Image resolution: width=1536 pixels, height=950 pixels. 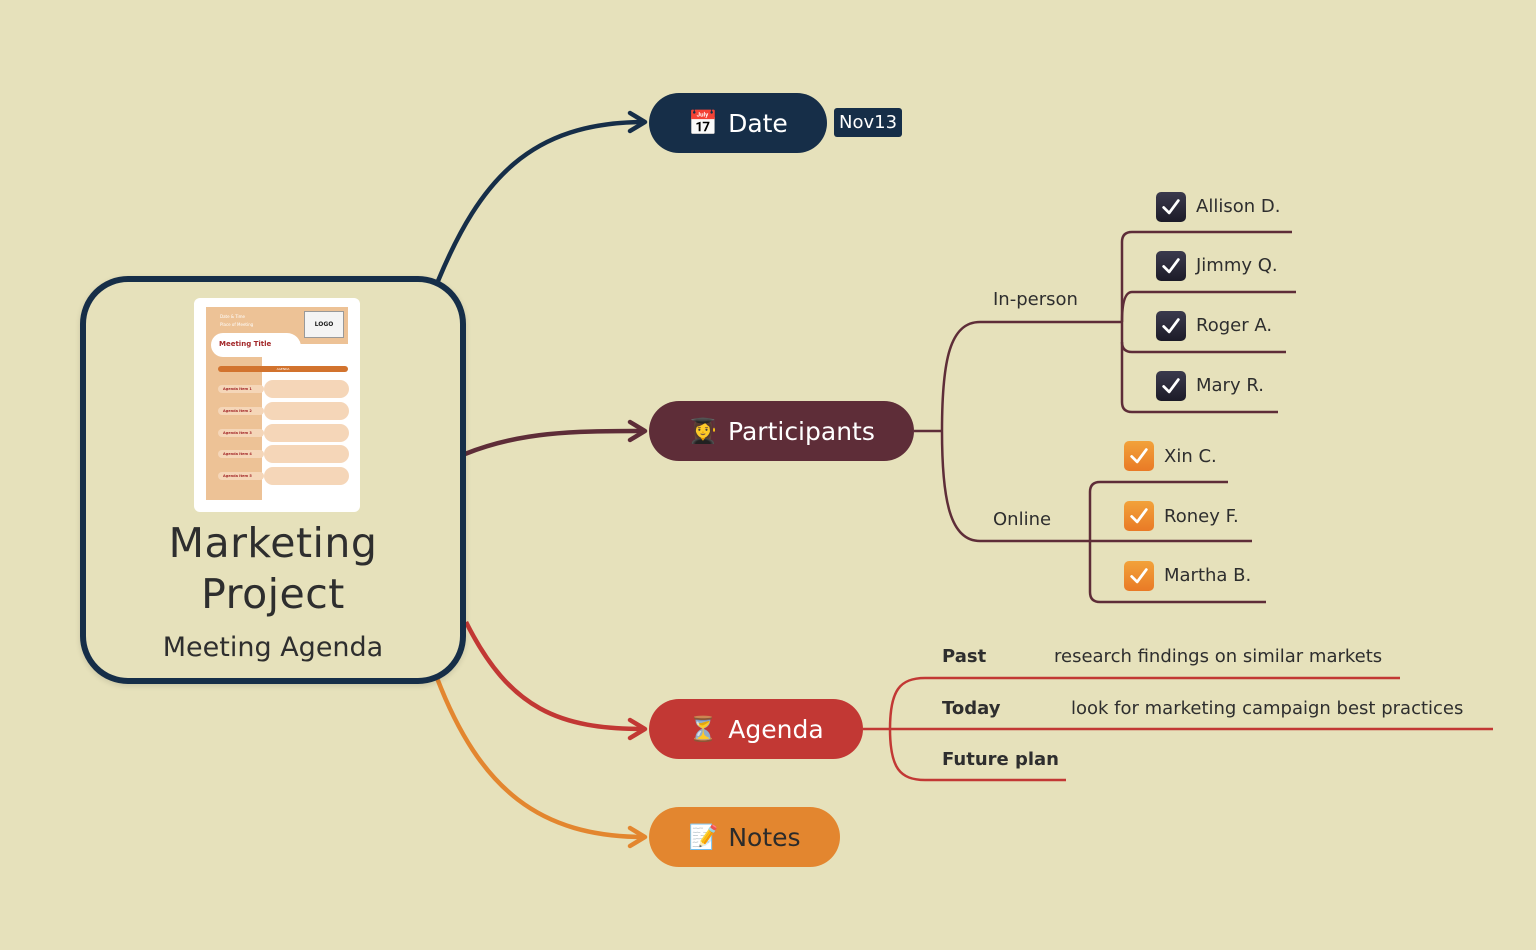 What do you see at coordinates (241, 454) in the screenshot?
I see `thumbnail-agenda-item: Agenda Item 4` at bounding box center [241, 454].